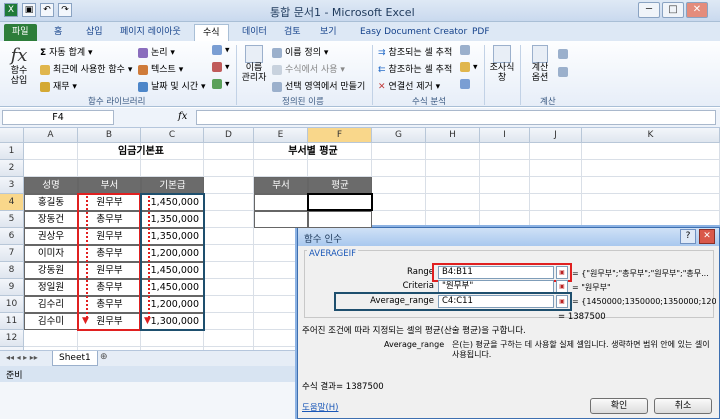 The width and height of the screenshot is (720, 419). Describe the element at coordinates (481, 32) in the screenshot. I see `tab-pdf: PDF` at that location.